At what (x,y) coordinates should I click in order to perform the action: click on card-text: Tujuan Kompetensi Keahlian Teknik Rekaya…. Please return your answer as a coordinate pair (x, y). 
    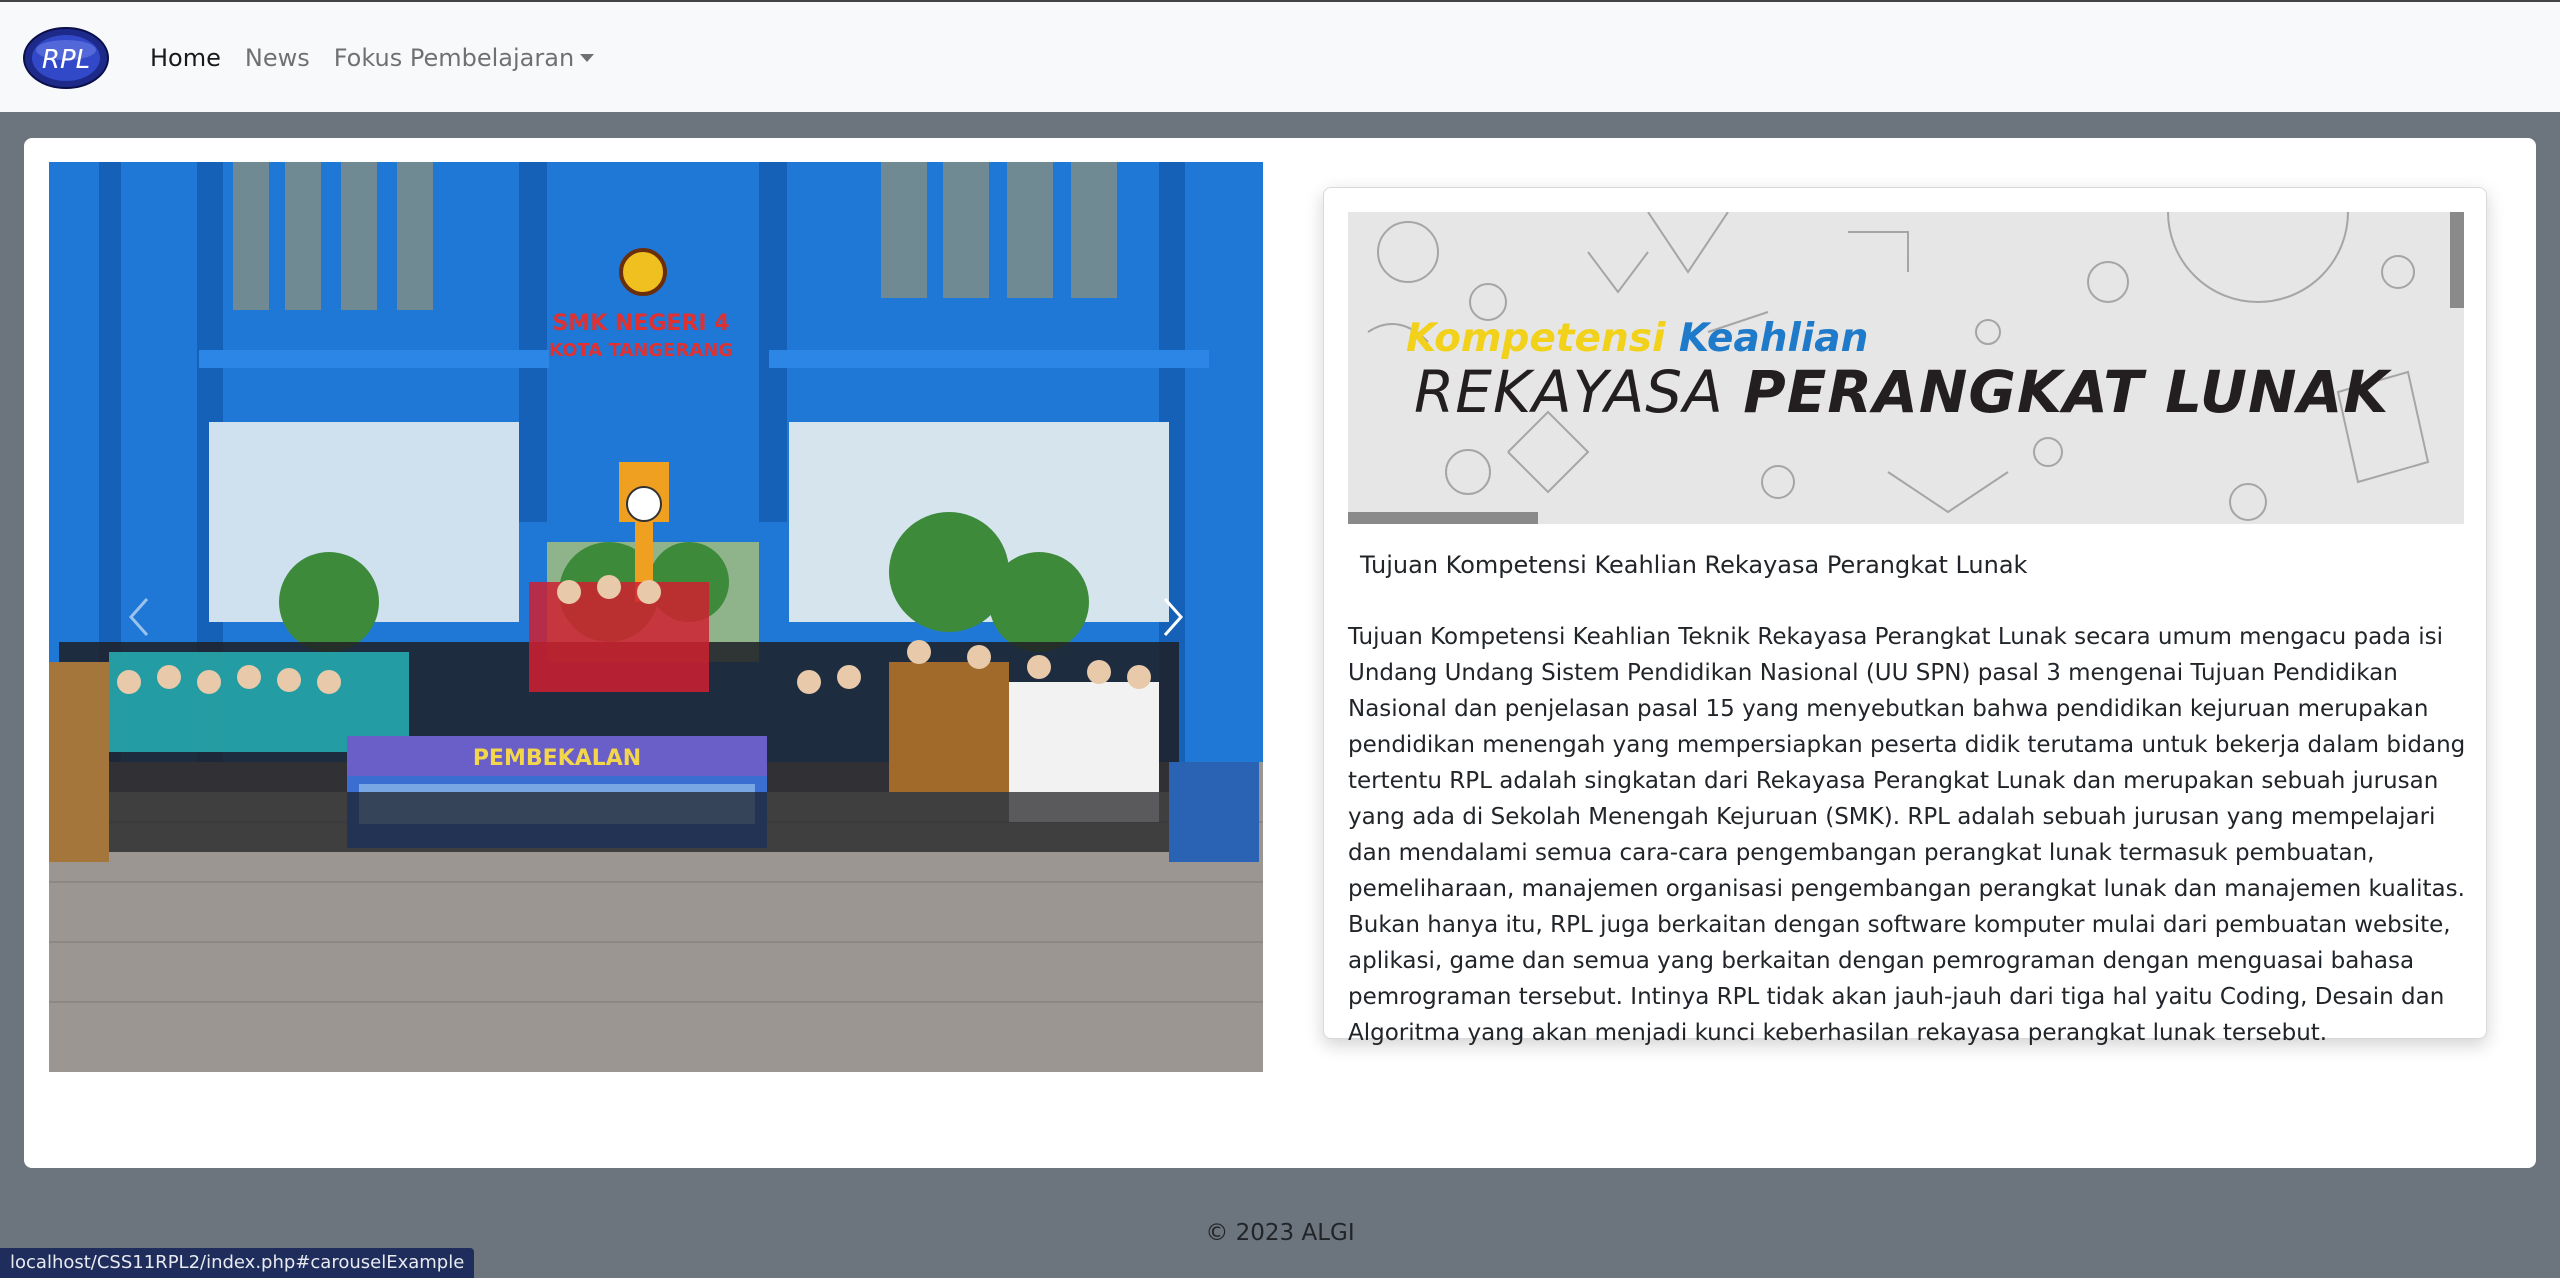
    Looking at the image, I should click on (1907, 835).